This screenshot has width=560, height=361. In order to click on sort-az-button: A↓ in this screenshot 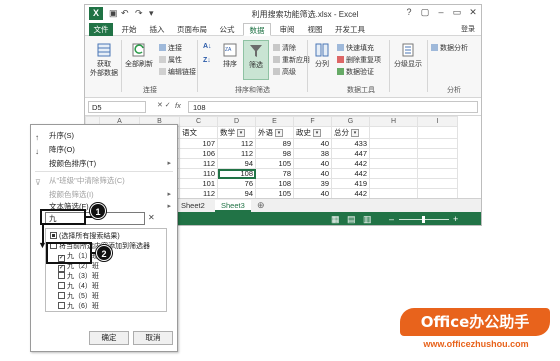, I will do `click(207, 46)`.